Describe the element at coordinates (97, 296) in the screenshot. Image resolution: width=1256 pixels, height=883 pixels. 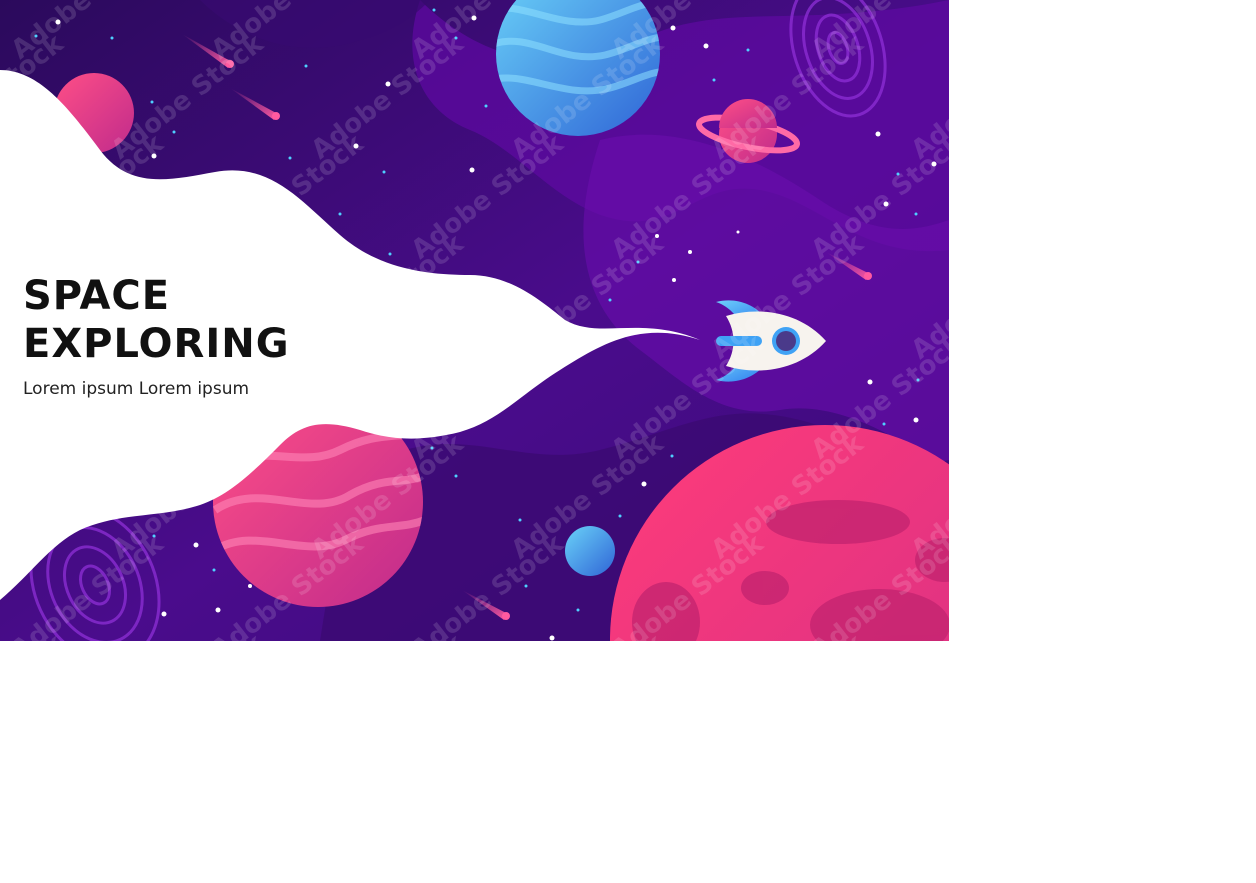
I see `headline-line-1: SPACE` at that location.